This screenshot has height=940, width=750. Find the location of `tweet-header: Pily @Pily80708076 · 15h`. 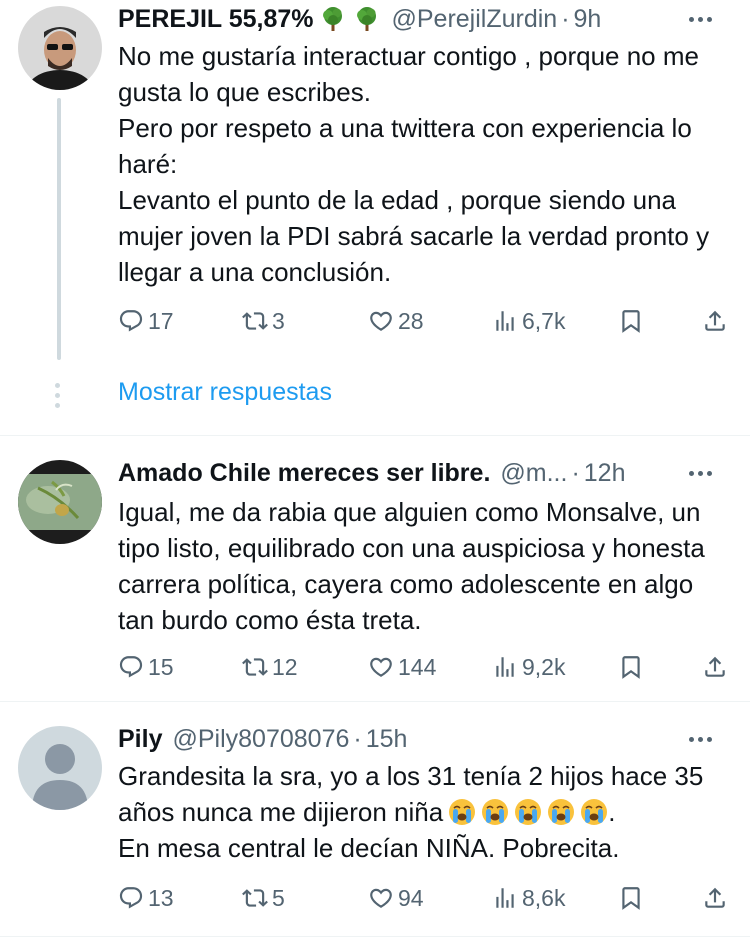

tweet-header: Pily @Pily80708076 · 15h is located at coordinates (425, 739).